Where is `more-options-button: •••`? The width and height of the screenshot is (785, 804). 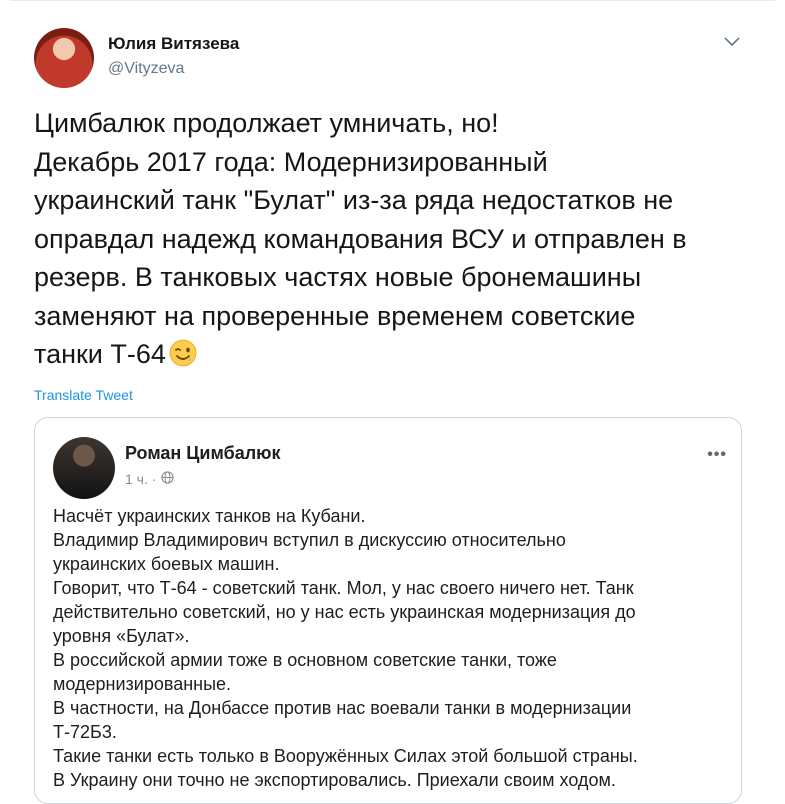
more-options-button: ••• is located at coordinates (717, 455).